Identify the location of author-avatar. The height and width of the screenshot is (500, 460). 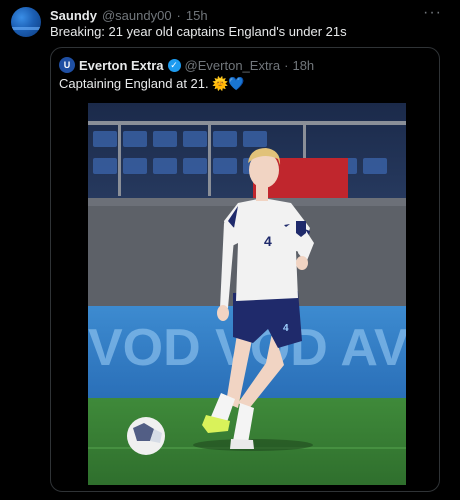
(26, 22).